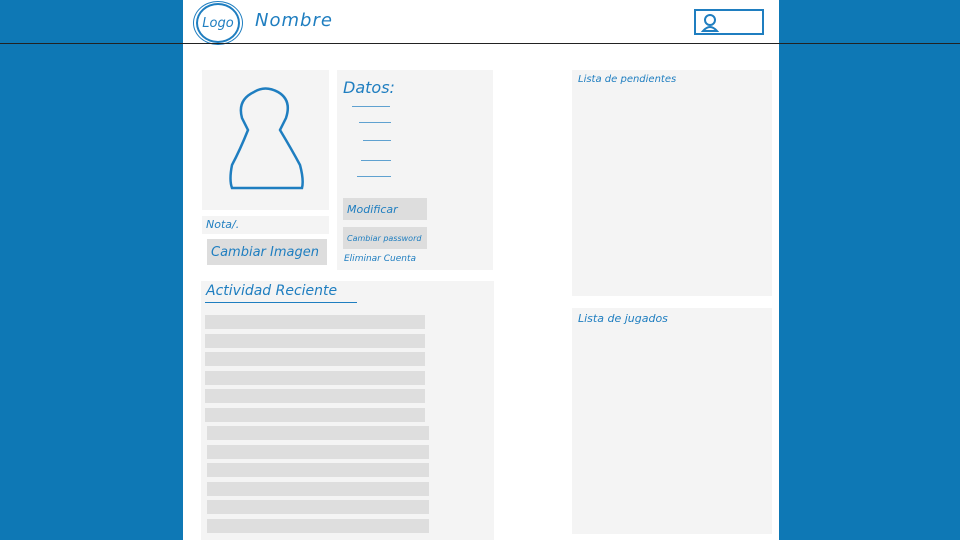 This screenshot has width=960, height=540. I want to click on delete-account-link: Eliminar Cuenta, so click(380, 259).